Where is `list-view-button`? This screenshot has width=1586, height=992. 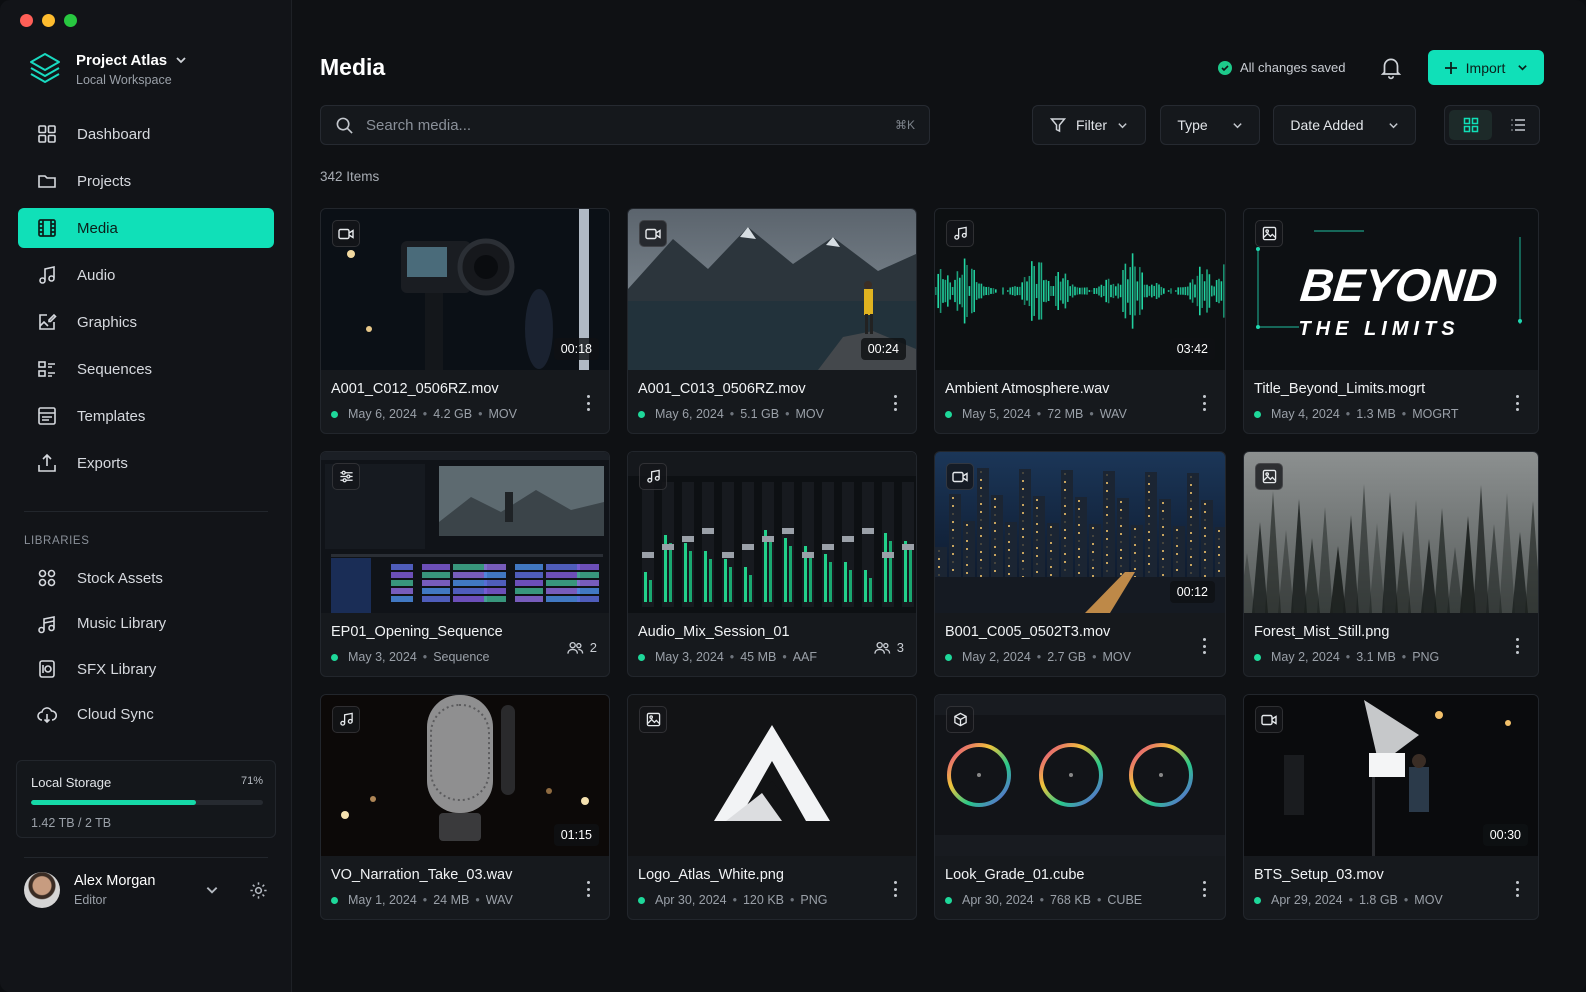 list-view-button is located at coordinates (1517, 125).